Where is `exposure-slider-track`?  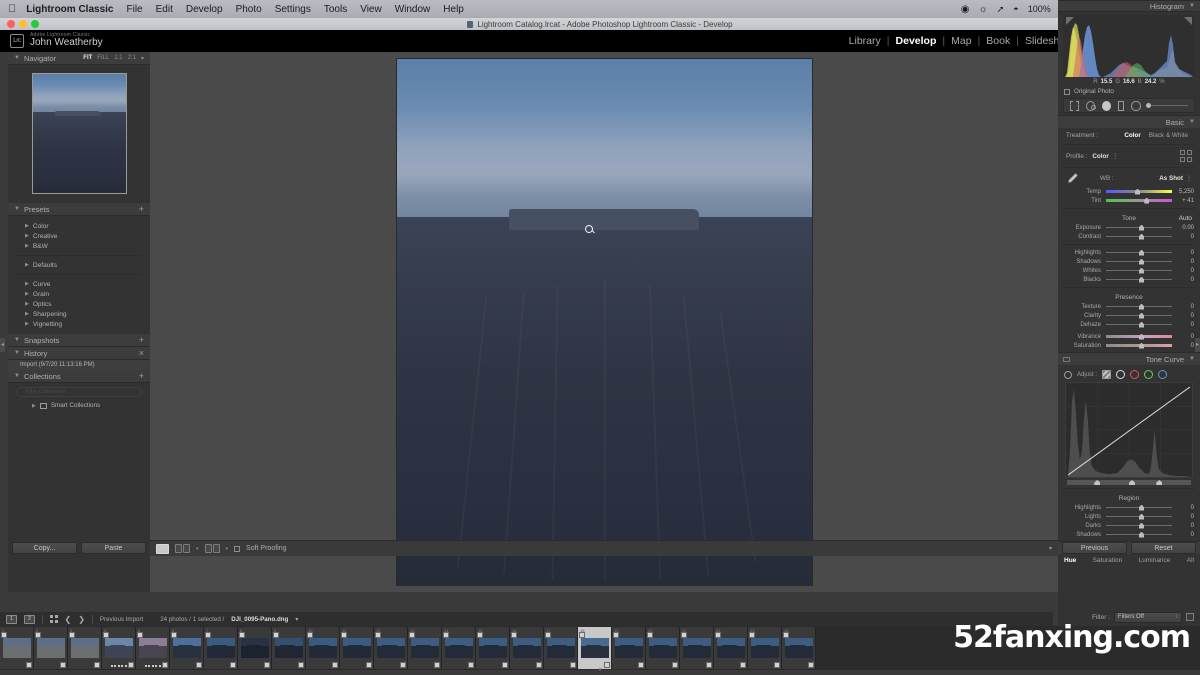 exposure-slider-track is located at coordinates (1139, 227).